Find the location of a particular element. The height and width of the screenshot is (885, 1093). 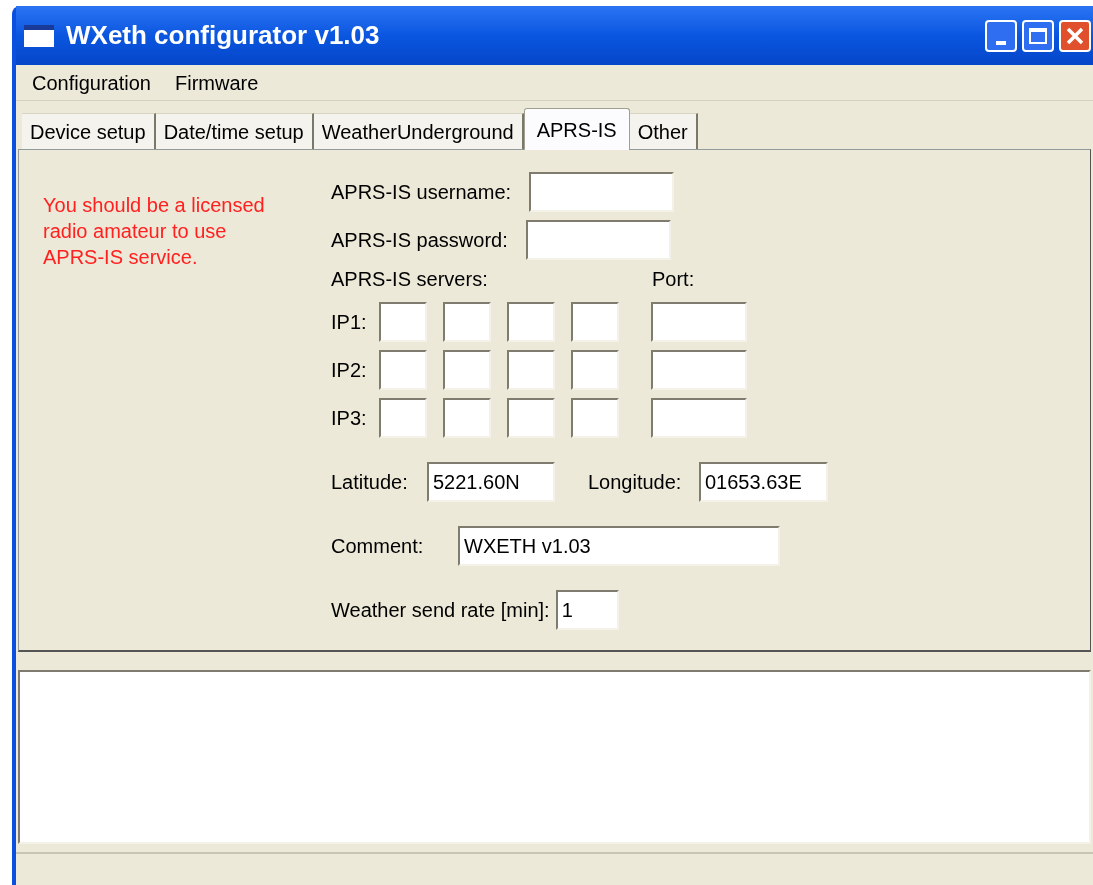

maximize-button is located at coordinates (1038, 35).